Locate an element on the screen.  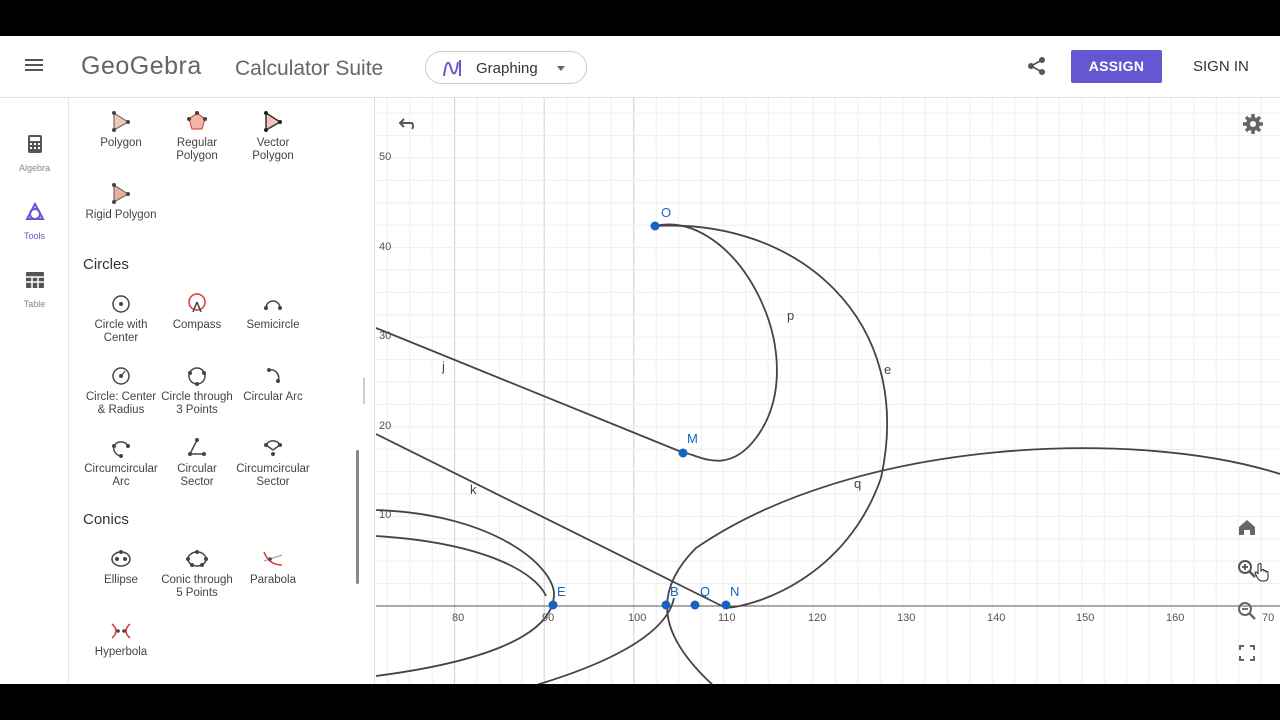
point-q is located at coordinates (695, 605).